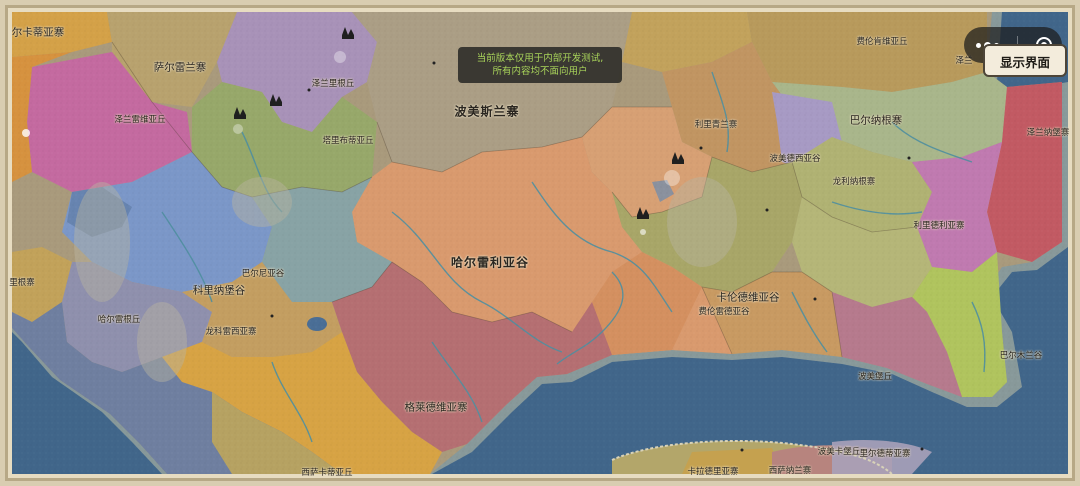 The image size is (1080, 486). What do you see at coordinates (540, 58) in the screenshot?
I see `dev-notice-line-1: 当前版本仅用于内部开发测试,` at bounding box center [540, 58].